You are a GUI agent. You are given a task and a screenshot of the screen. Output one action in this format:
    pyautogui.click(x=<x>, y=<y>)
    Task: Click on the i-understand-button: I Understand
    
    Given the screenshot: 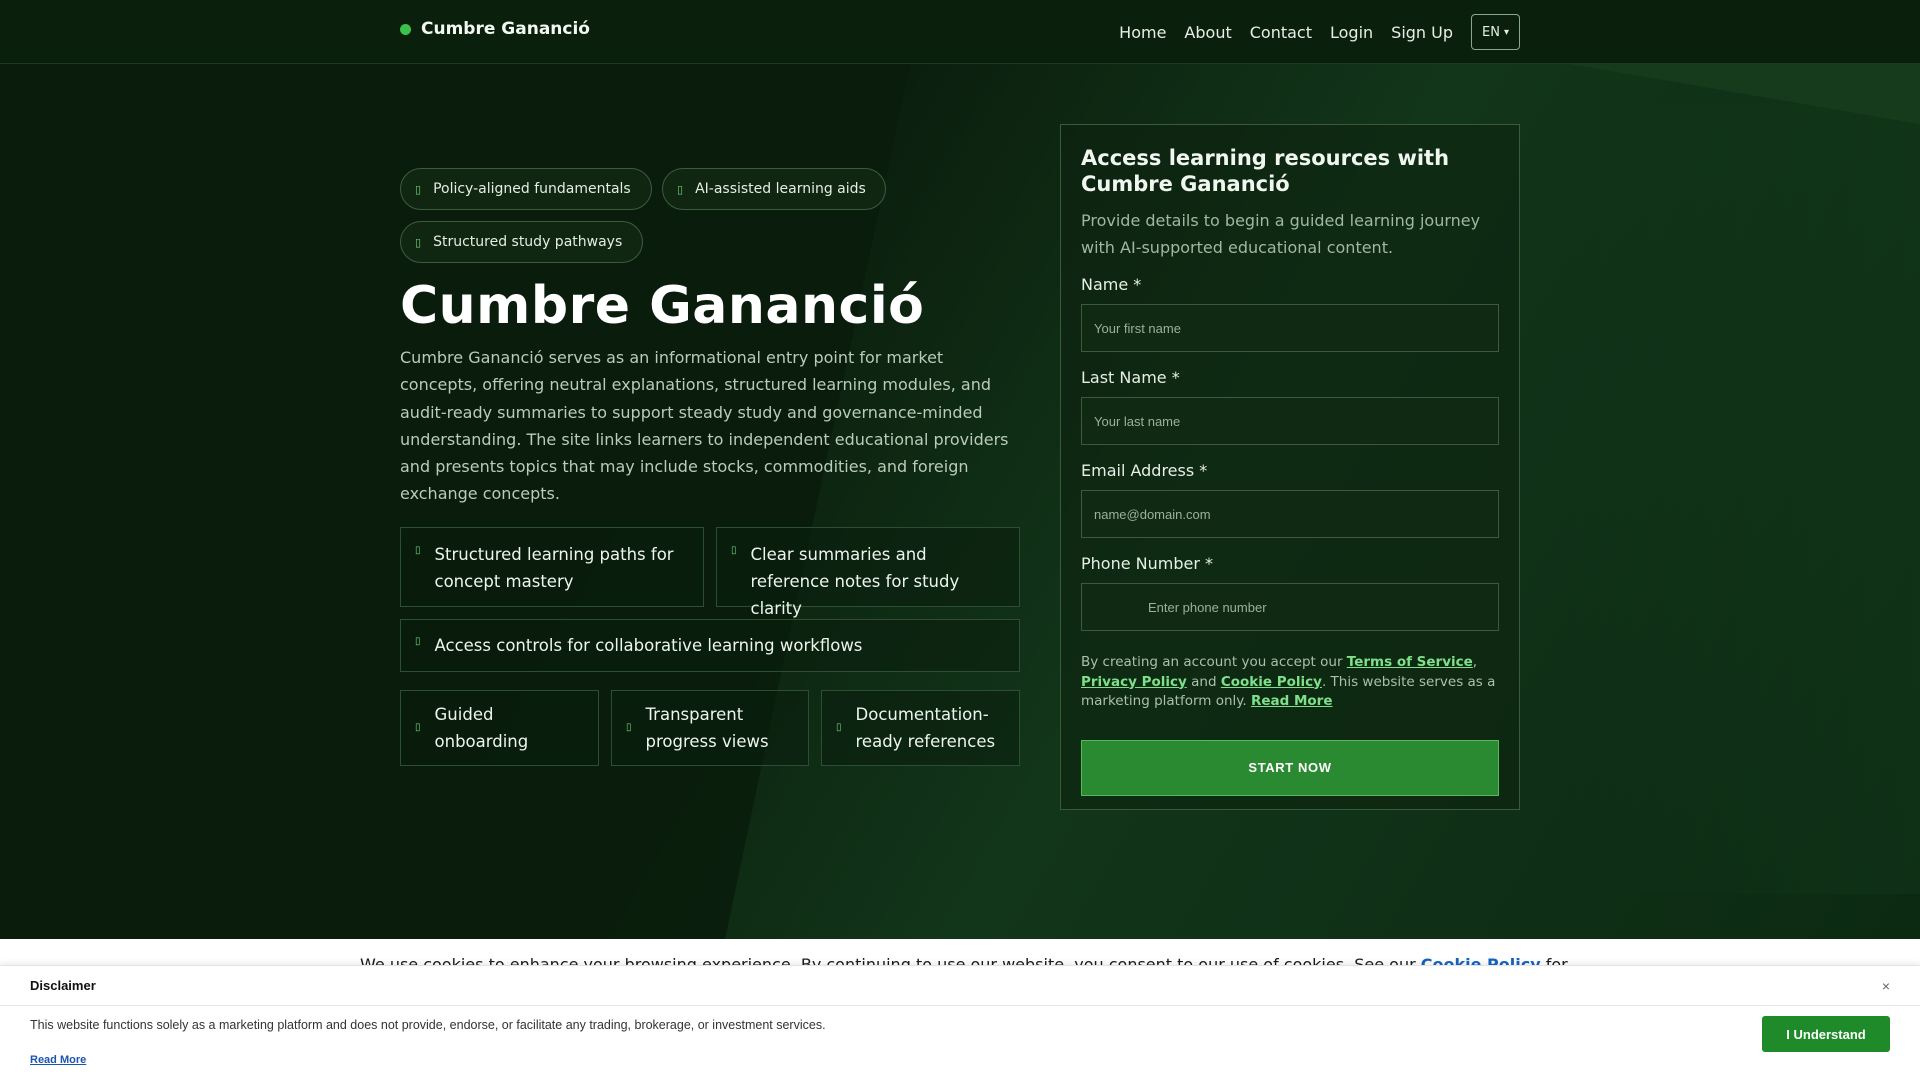 What is the action you would take?
    pyautogui.click(x=1826, y=1034)
    